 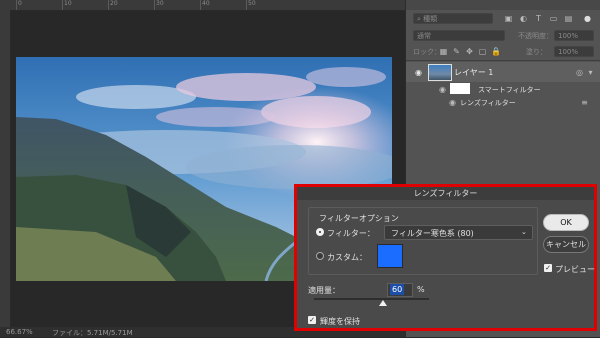 I want to click on layer-thumbnail, so click(x=440, y=72).